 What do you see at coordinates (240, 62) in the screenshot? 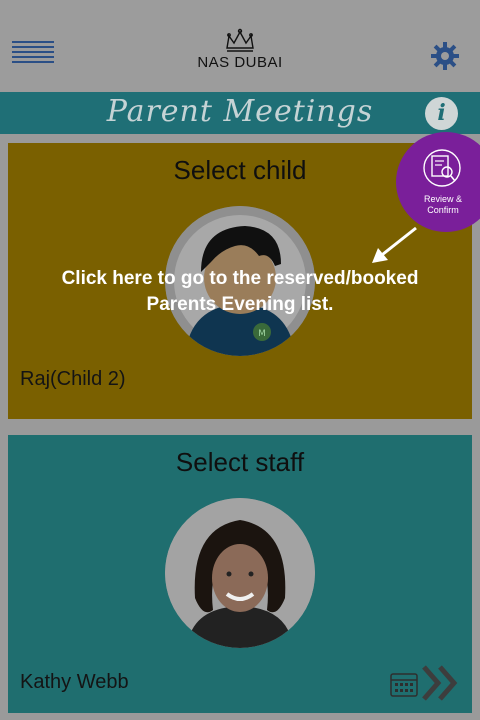
I see `brand-name: NAS DUBAI` at bounding box center [240, 62].